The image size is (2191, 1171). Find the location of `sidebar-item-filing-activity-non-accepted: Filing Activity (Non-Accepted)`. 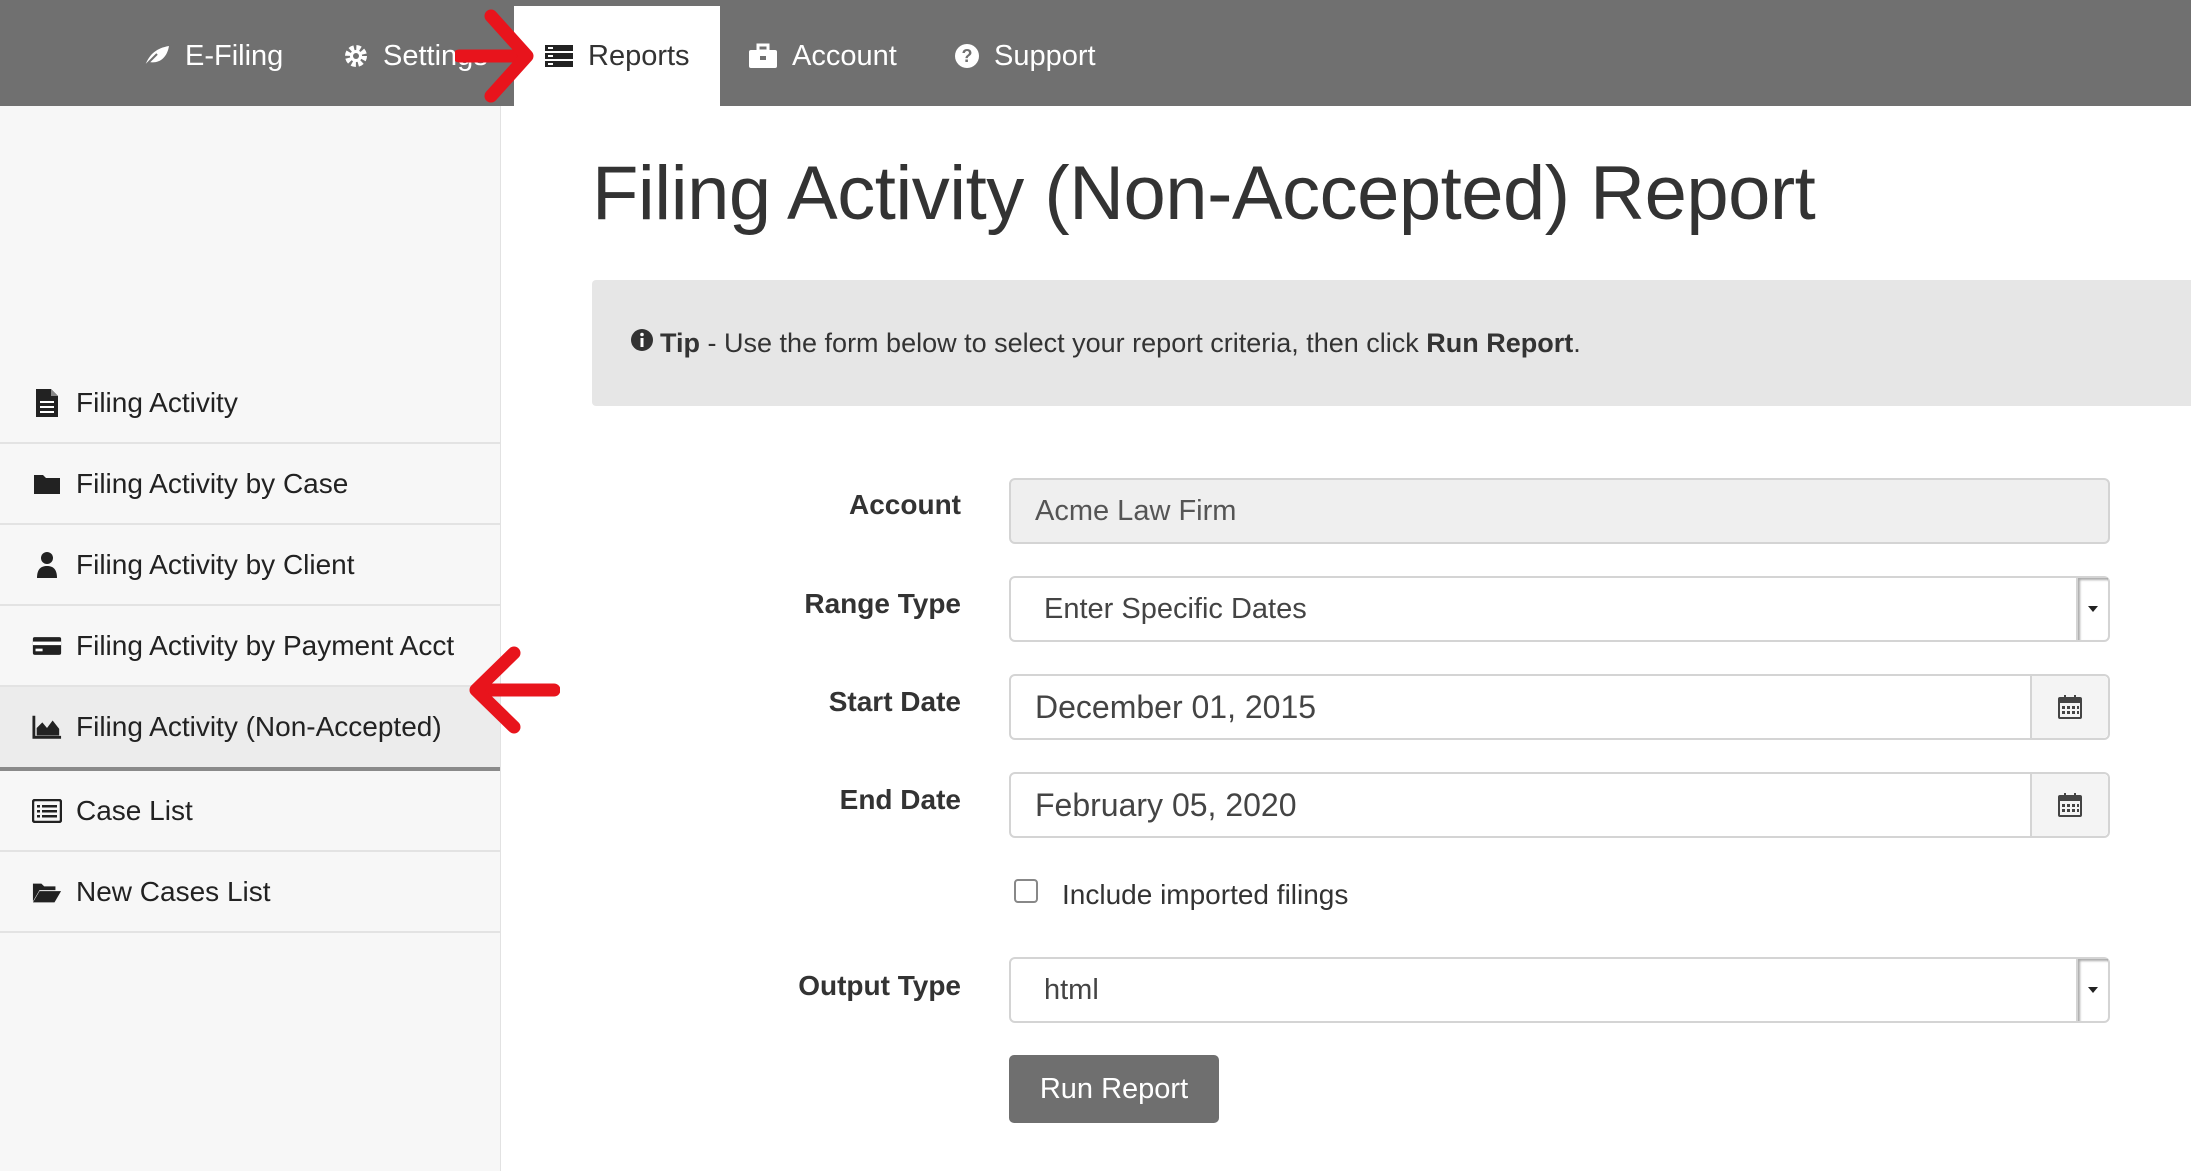

sidebar-item-filing-activity-non-accepted: Filing Activity (Non-Accepted) is located at coordinates (250, 729).